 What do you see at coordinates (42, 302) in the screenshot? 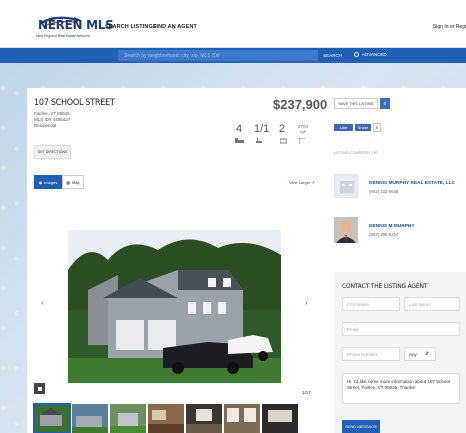
I see `previous-photo-arrow: ‹` at bounding box center [42, 302].